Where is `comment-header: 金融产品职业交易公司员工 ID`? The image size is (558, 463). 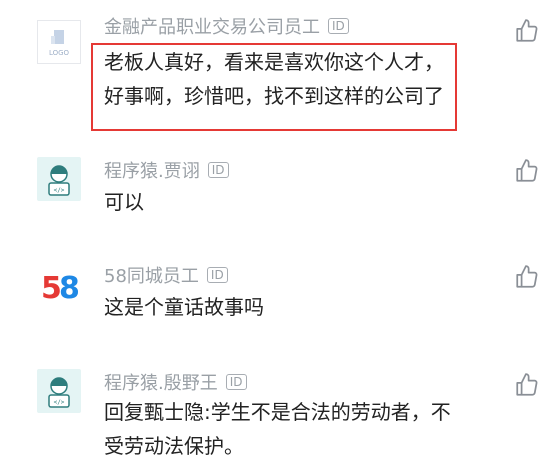
comment-header: 金融产品职业交易公司员工 ID is located at coordinates (226, 26).